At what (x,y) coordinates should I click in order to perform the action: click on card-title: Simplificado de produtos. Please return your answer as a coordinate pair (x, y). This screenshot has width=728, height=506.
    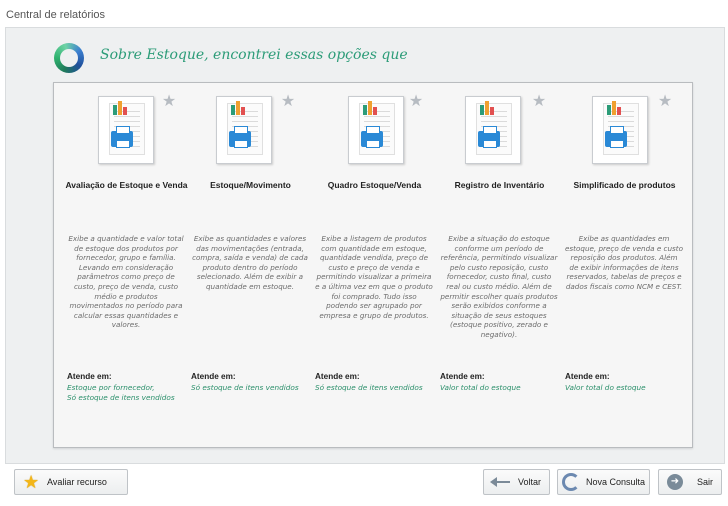
    Looking at the image, I should click on (624, 185).